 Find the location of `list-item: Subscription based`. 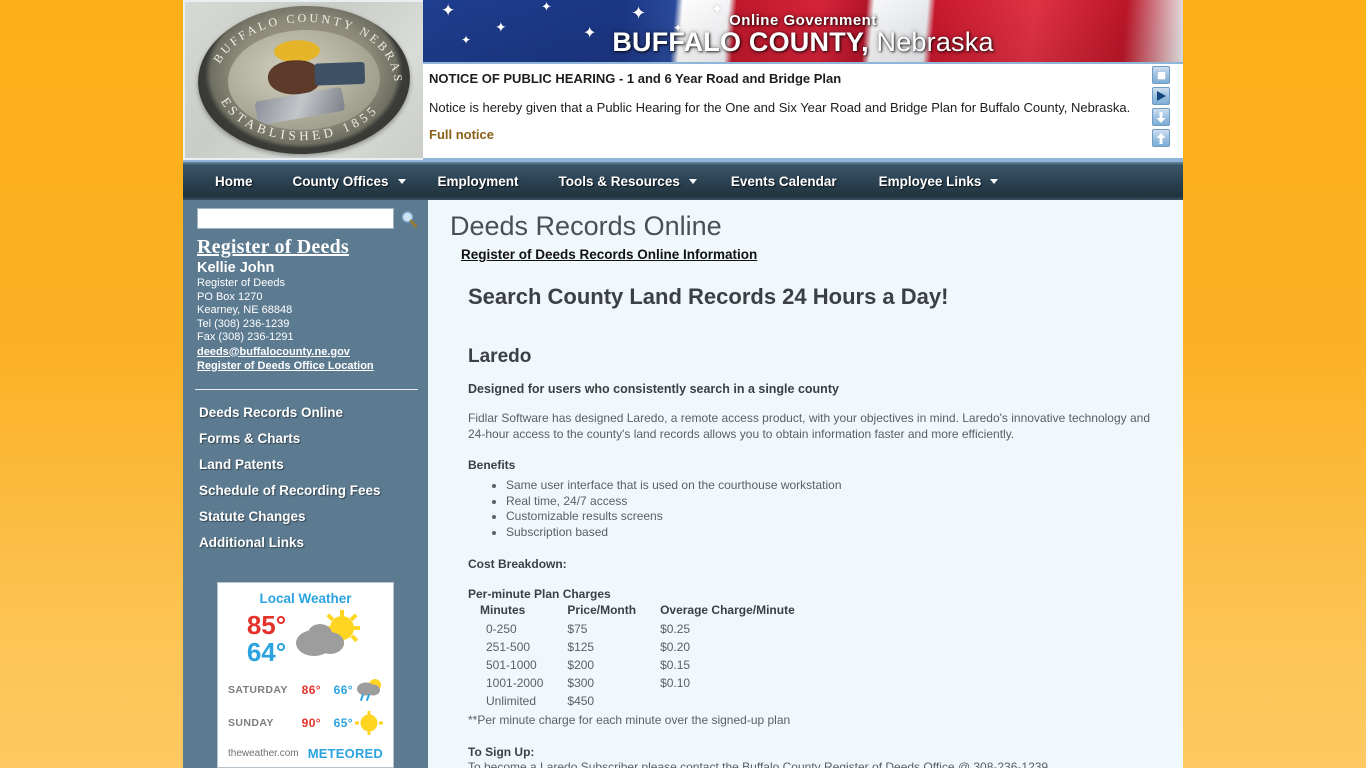

list-item: Subscription based is located at coordinates (836, 532).